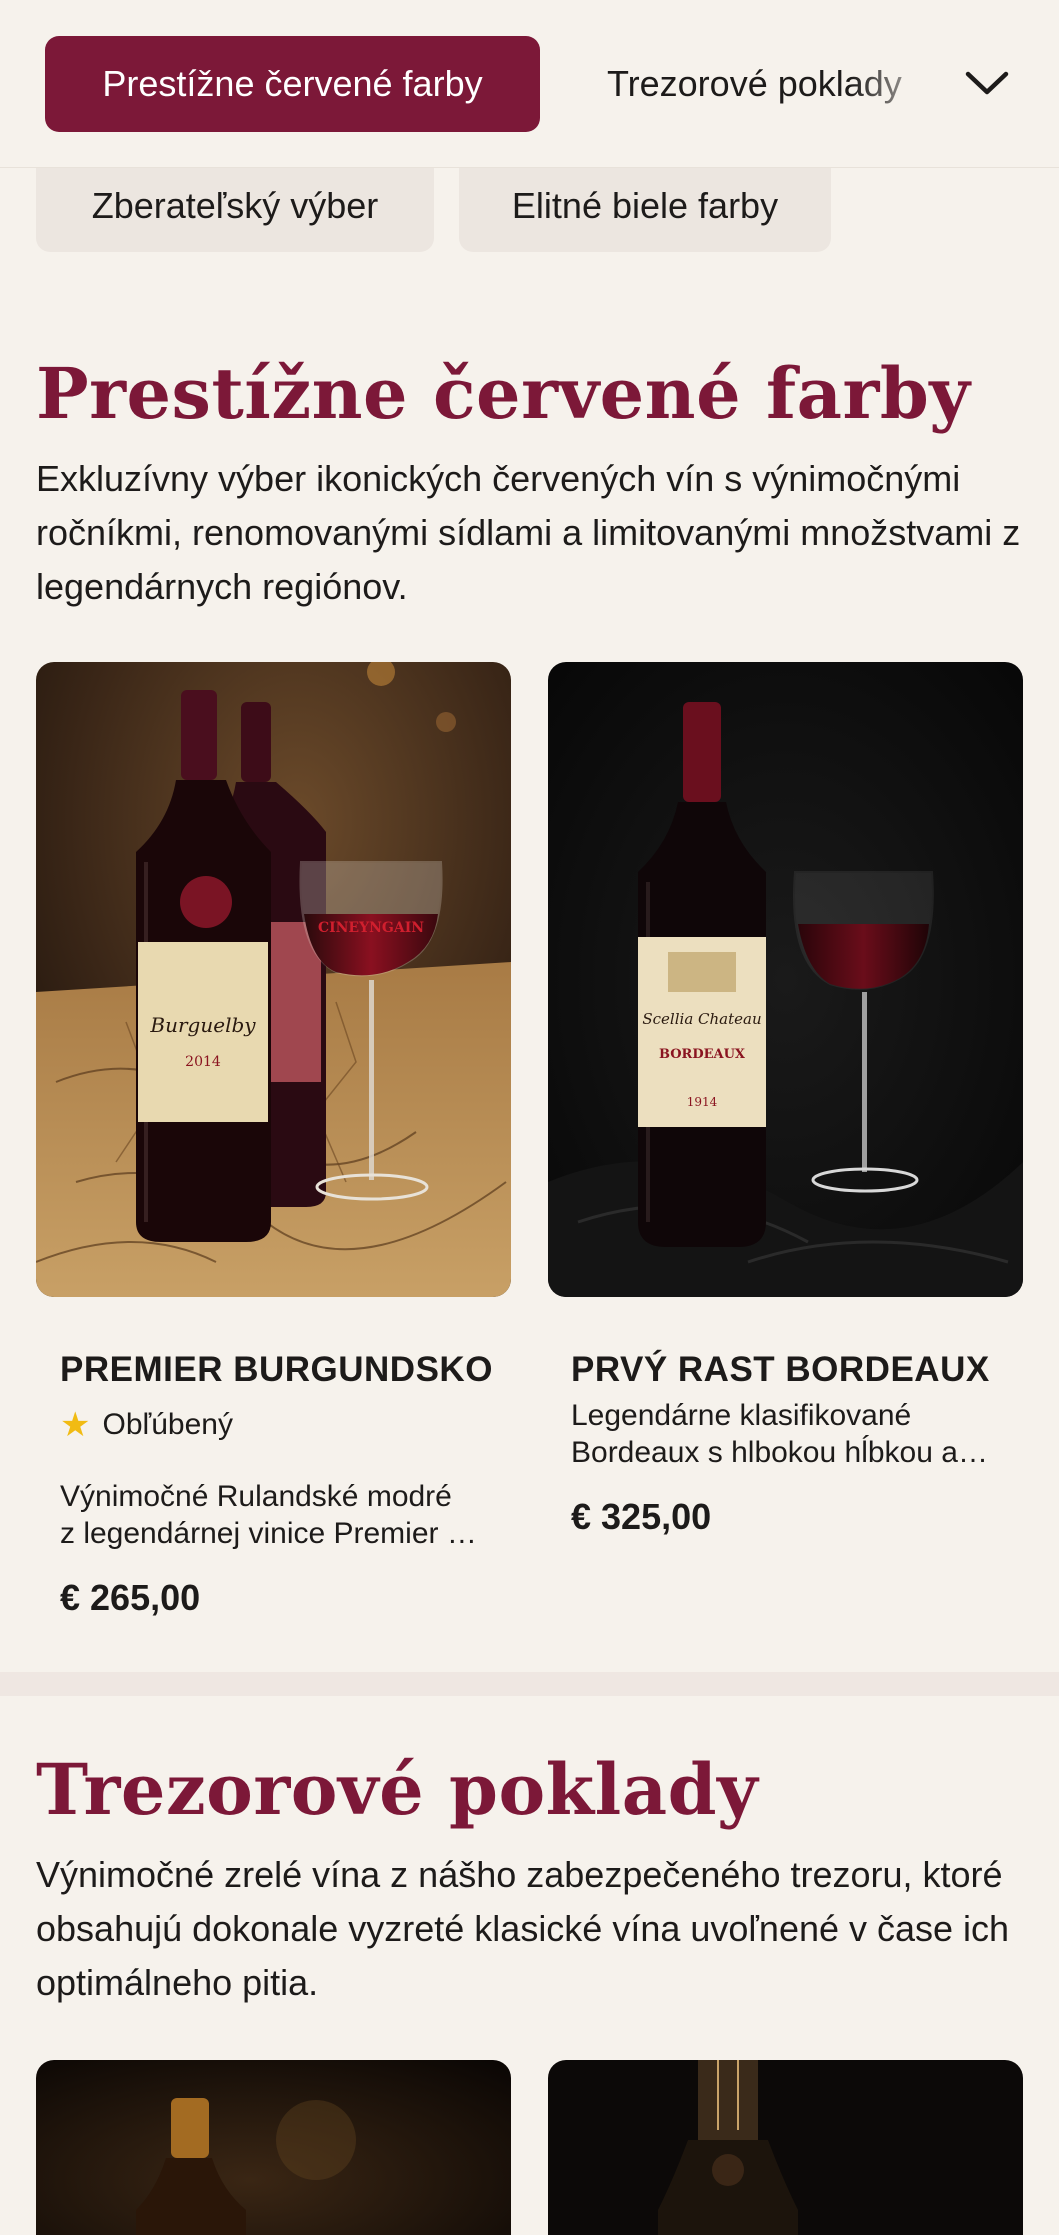  What do you see at coordinates (641, 1516) in the screenshot?
I see `product-price: € 325,00` at bounding box center [641, 1516].